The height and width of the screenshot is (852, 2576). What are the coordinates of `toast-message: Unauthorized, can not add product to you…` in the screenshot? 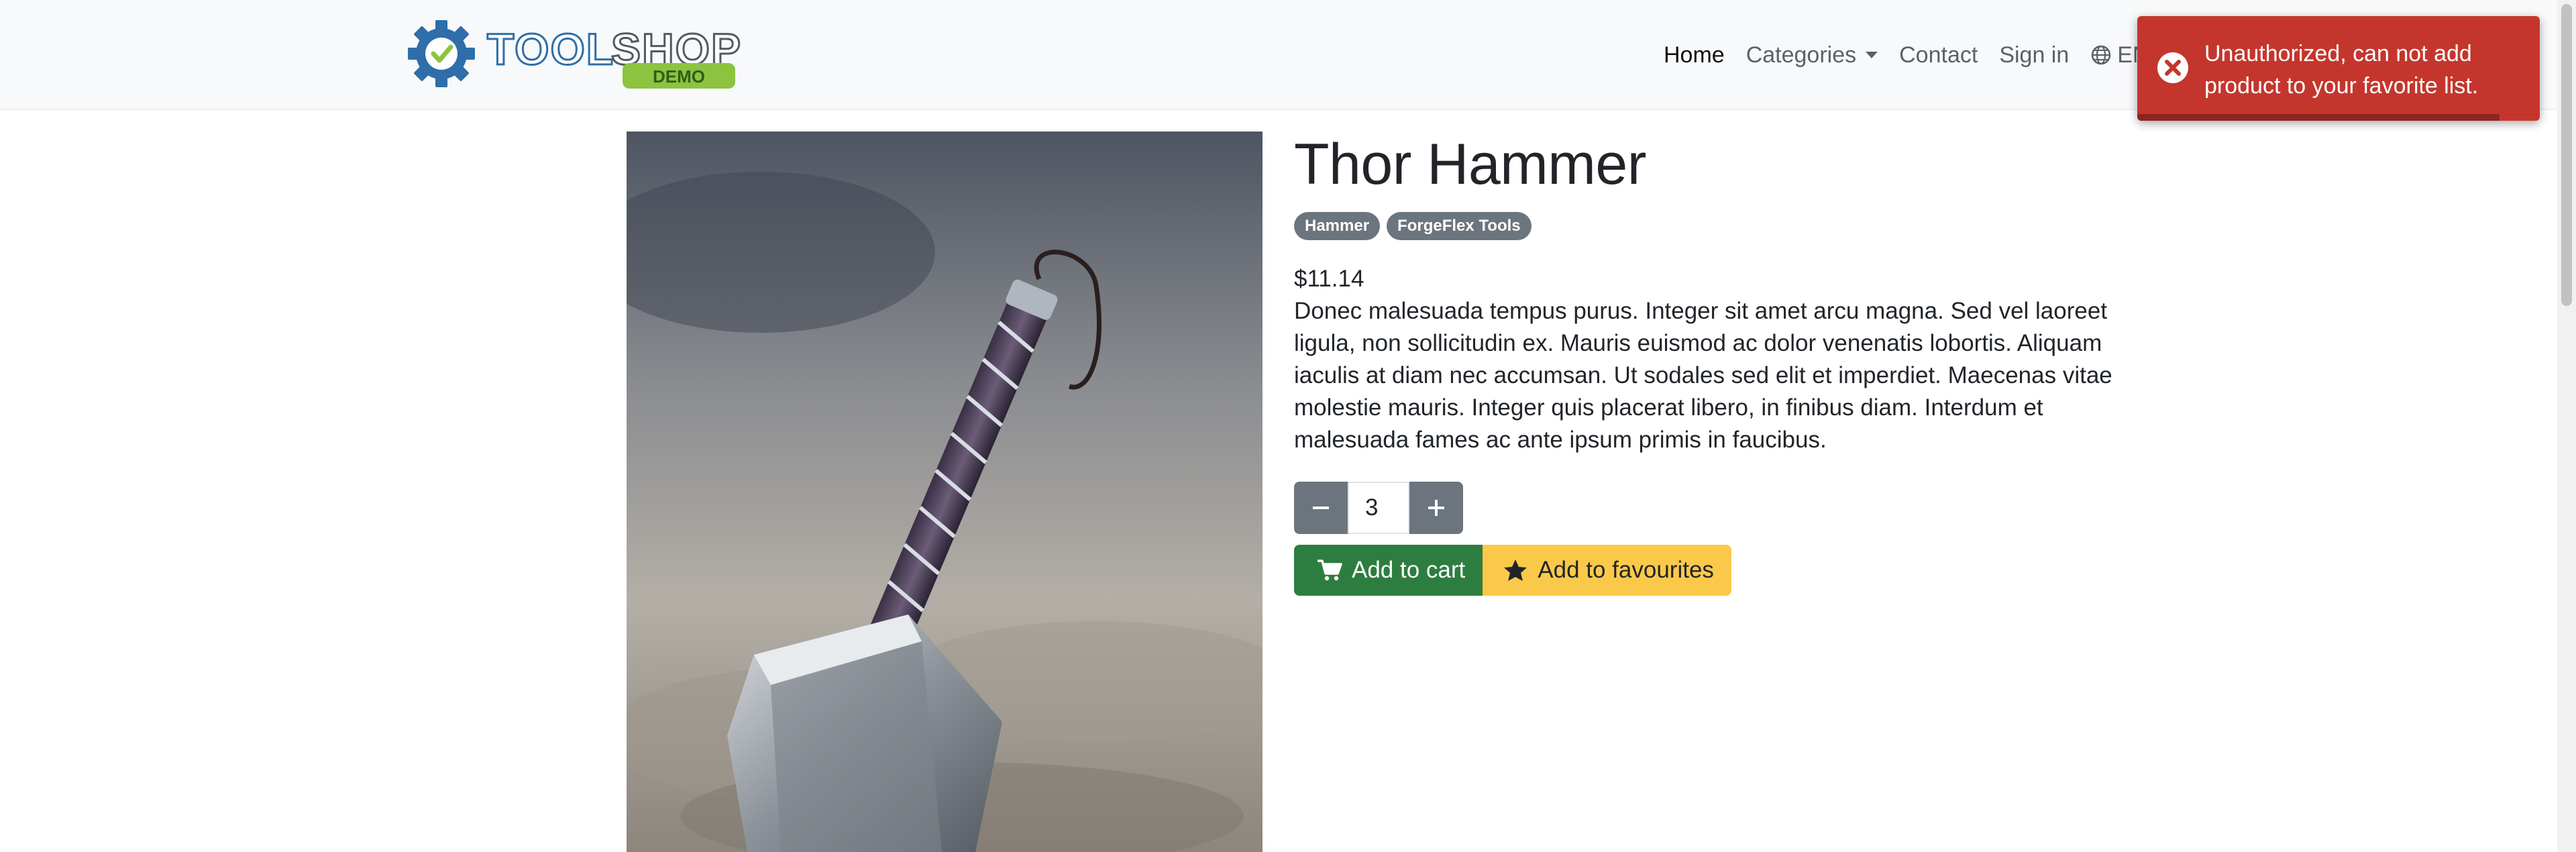 It's located at (2341, 70).